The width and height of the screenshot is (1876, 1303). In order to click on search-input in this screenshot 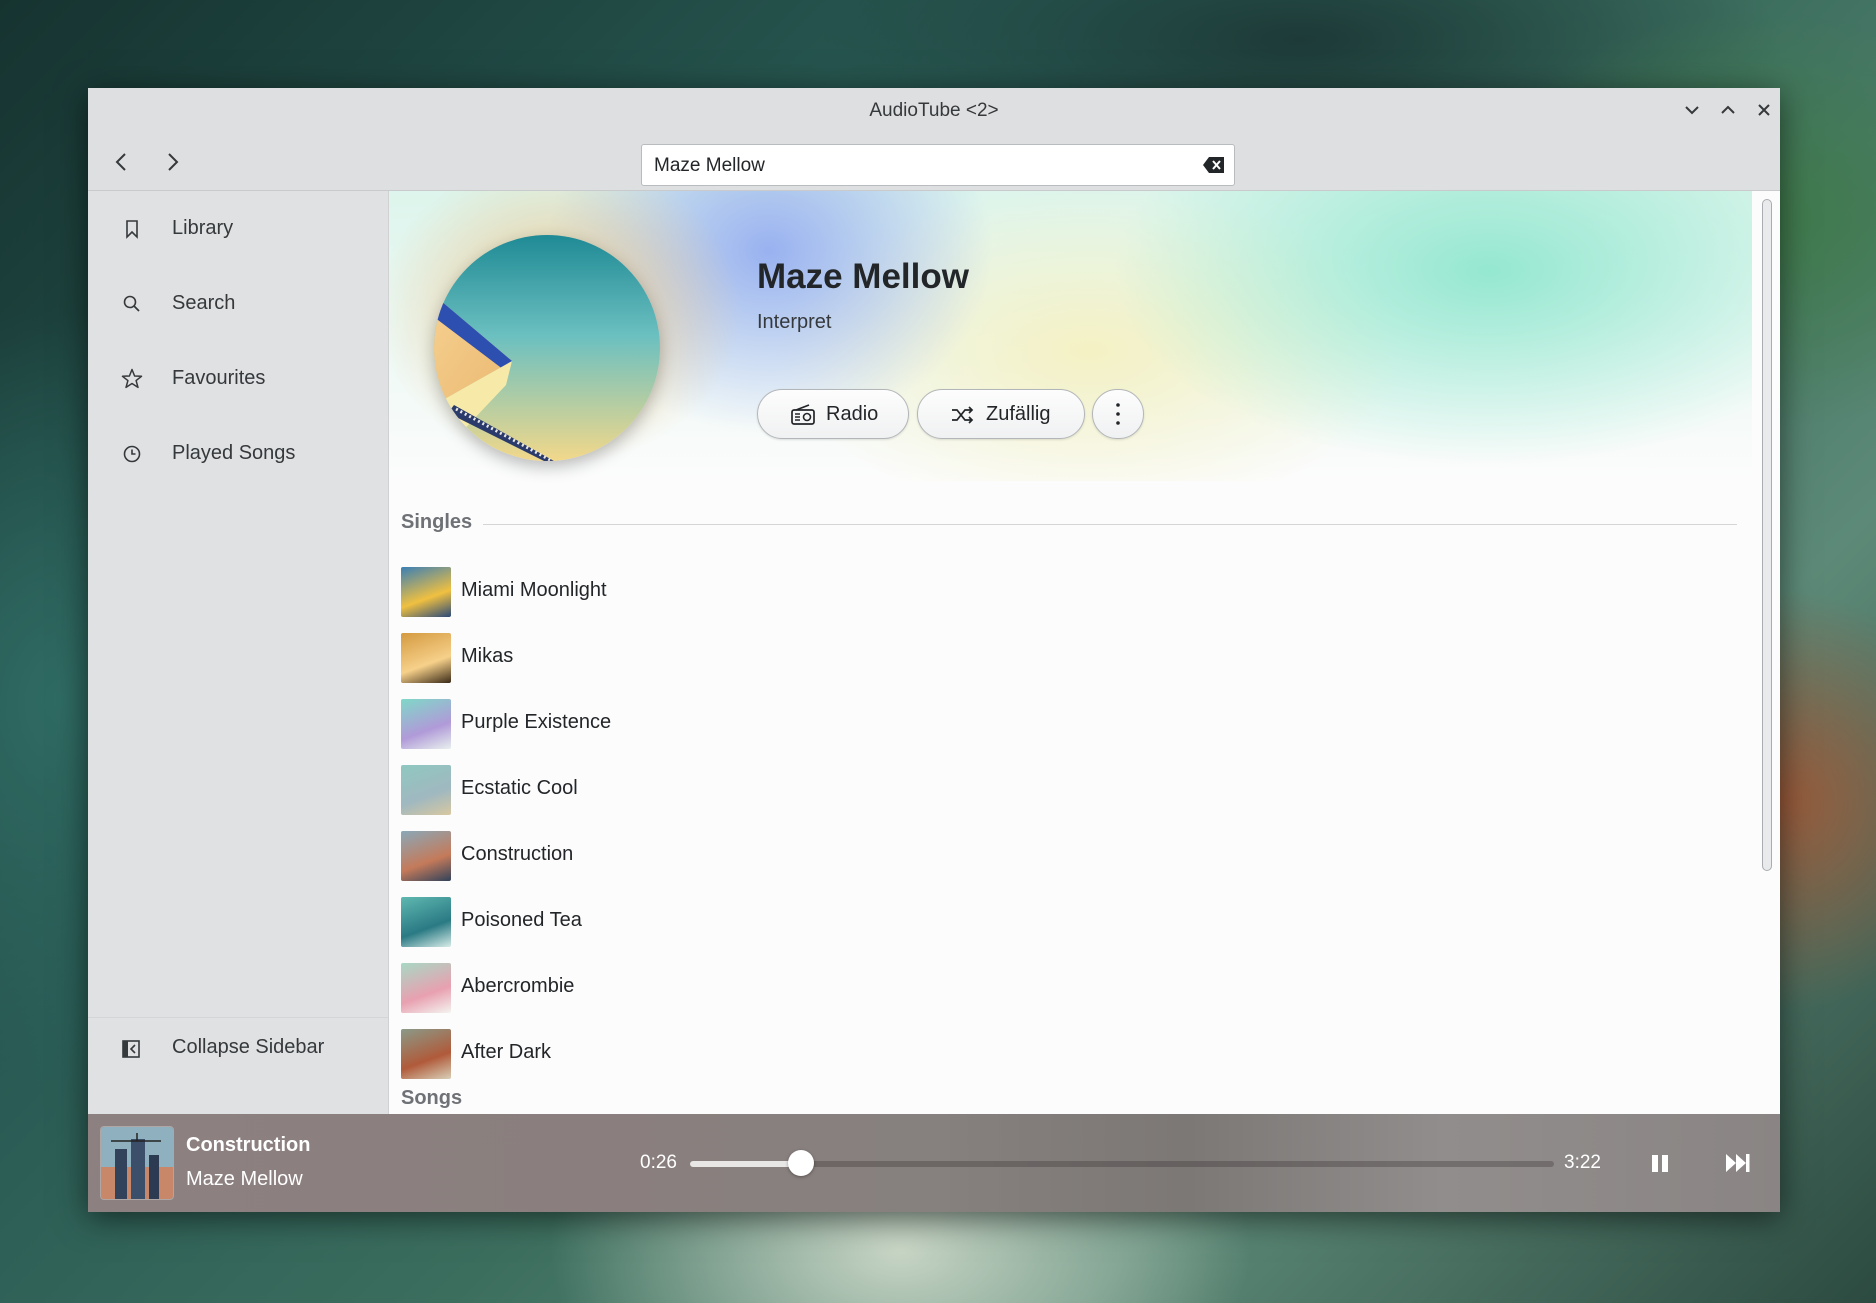, I will do `click(924, 166)`.